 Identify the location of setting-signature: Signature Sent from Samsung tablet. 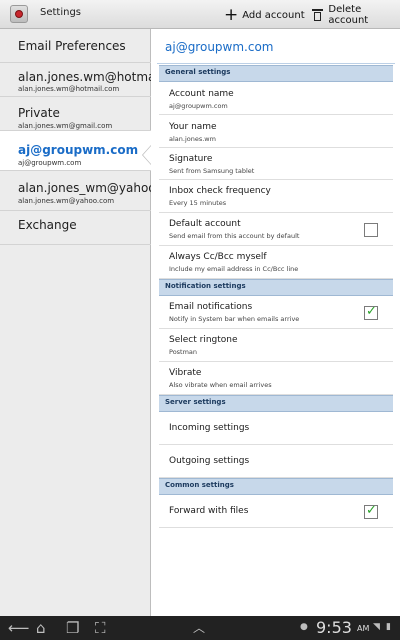
(276, 164).